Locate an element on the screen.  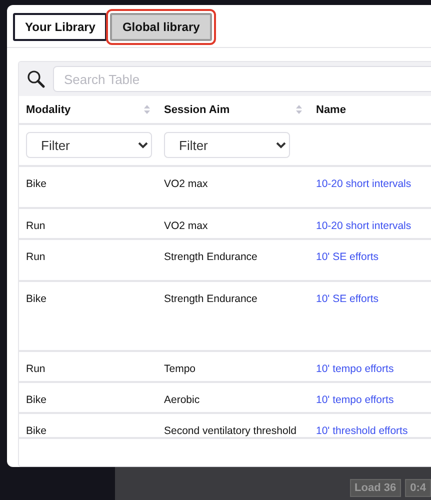
library-tab: Your Library is located at coordinates (60, 27).